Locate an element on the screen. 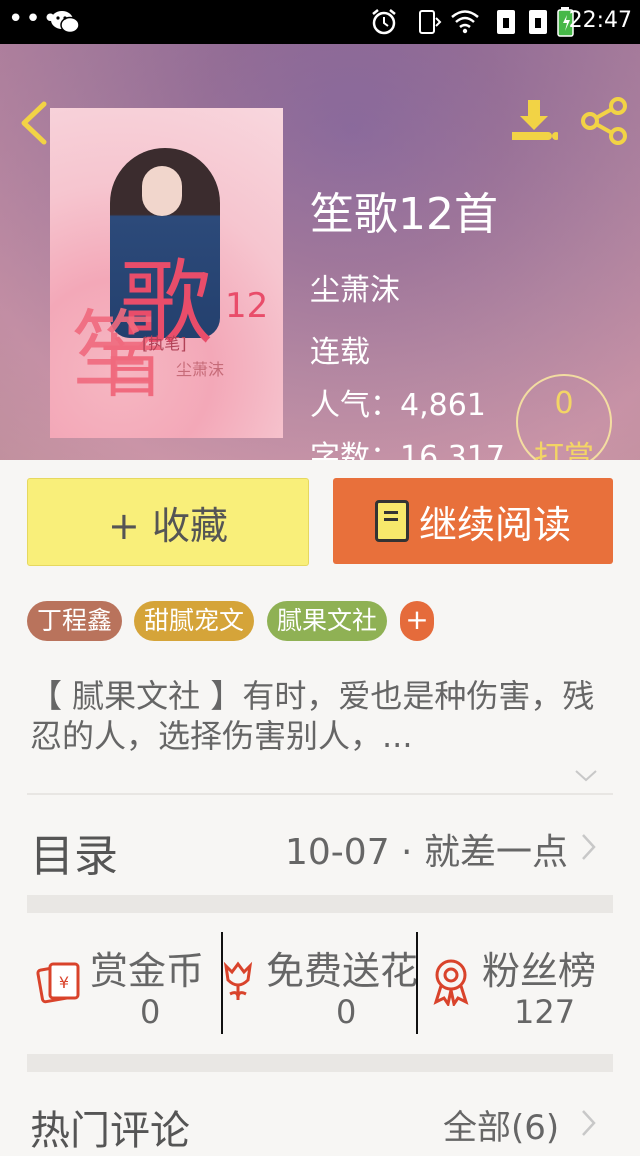 This screenshot has width=640, height=1156. hot-comments-title: 热门评论 is located at coordinates (110, 1131).